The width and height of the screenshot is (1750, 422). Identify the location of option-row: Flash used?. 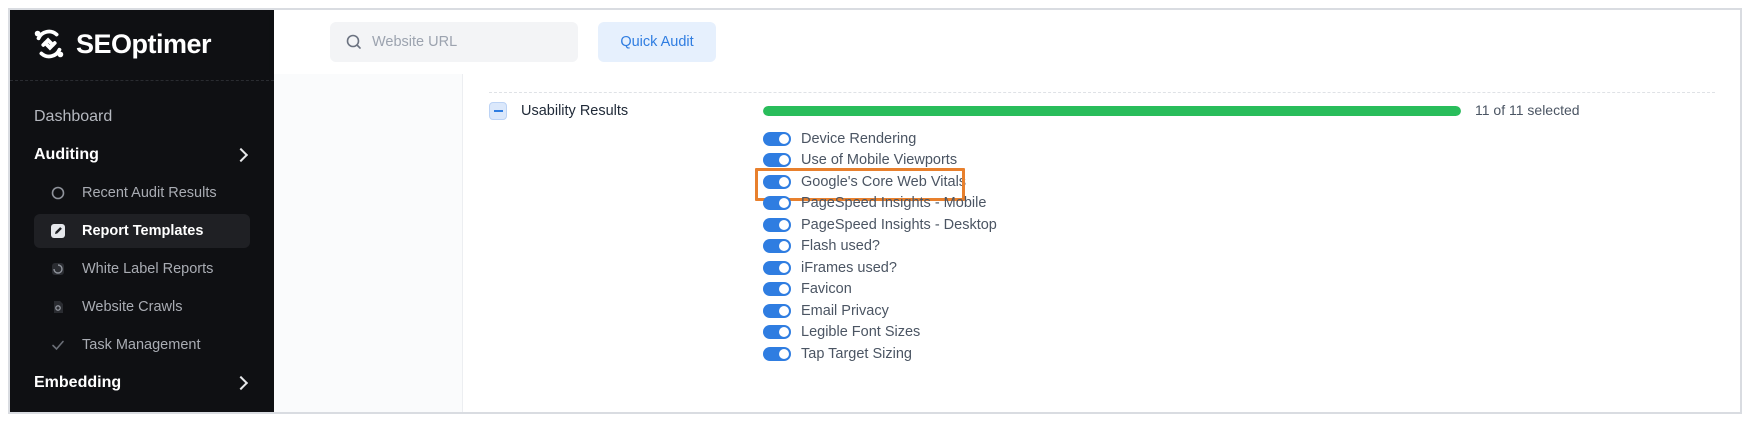
(880, 247).